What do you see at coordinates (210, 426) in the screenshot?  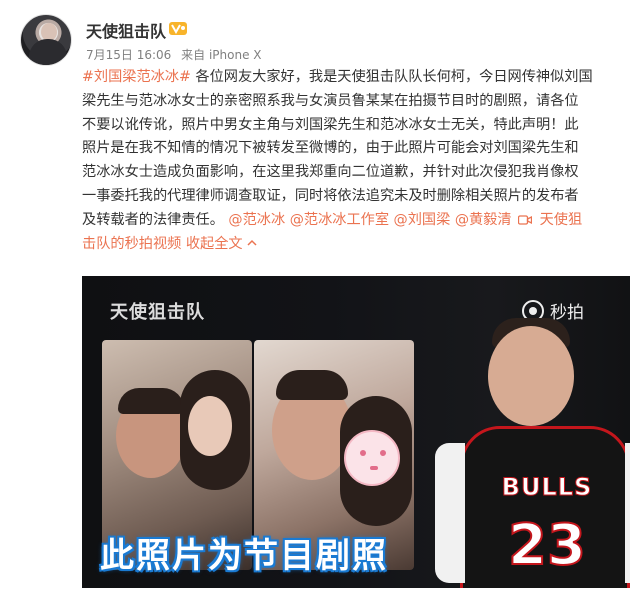 I see `photo-left-woman-face` at bounding box center [210, 426].